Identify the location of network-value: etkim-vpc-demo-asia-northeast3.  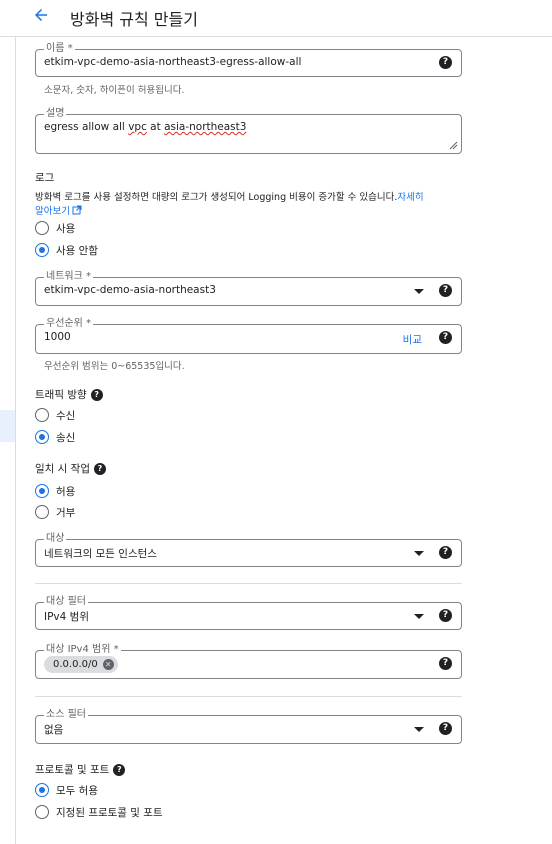
(130, 290).